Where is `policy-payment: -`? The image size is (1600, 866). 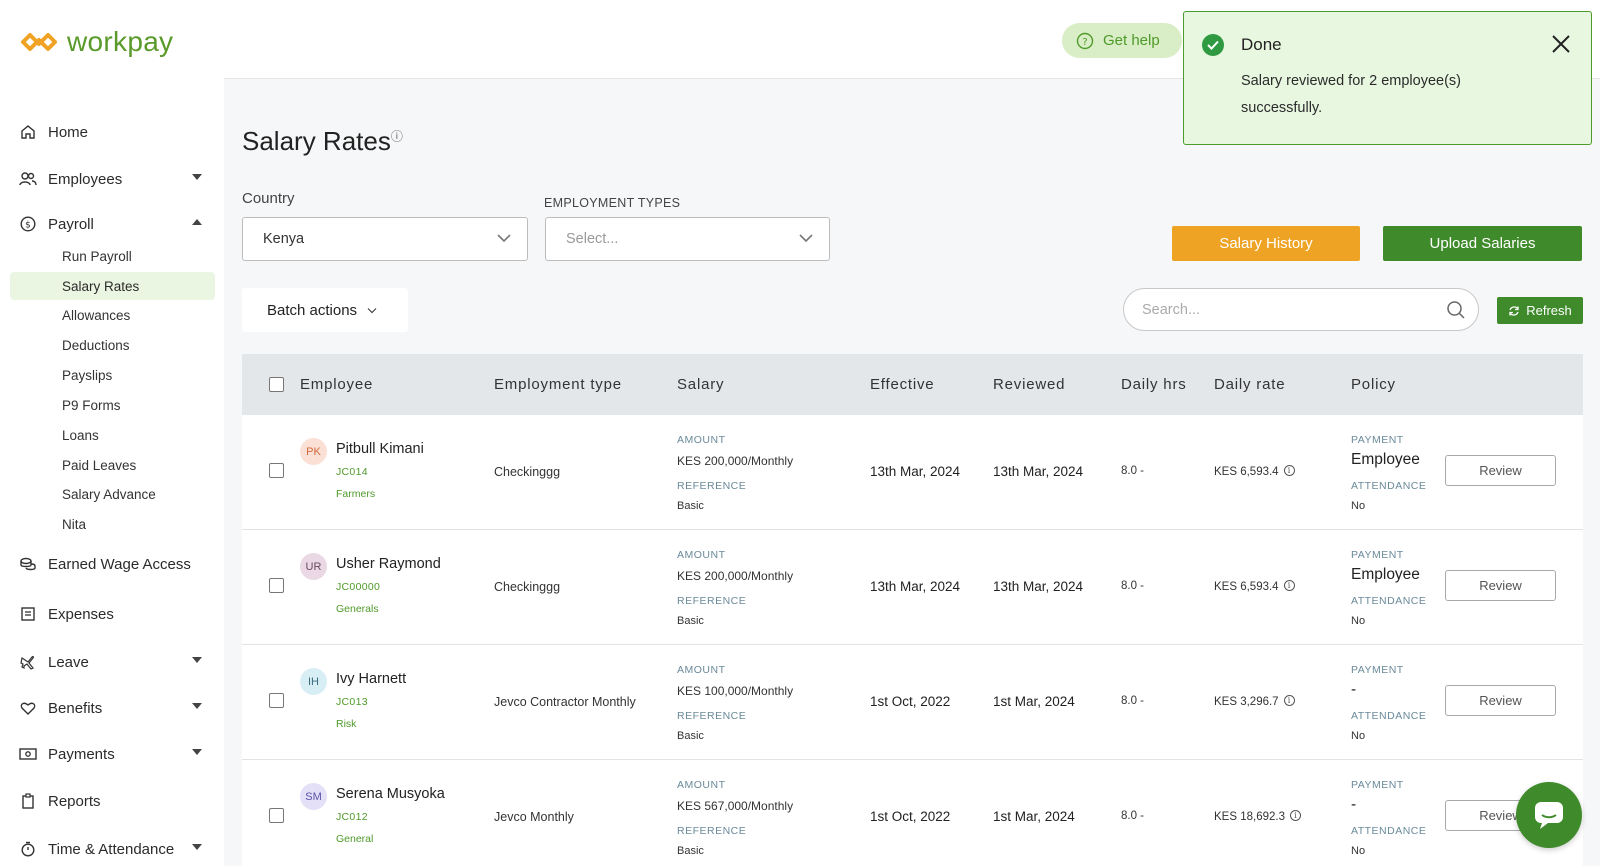 policy-payment: - is located at coordinates (1354, 804).